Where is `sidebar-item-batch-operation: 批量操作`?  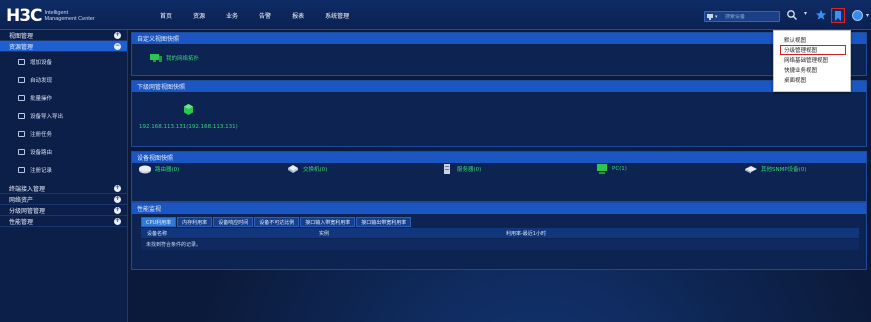
sidebar-item-batch-operation: 批量操作 is located at coordinates (63, 98).